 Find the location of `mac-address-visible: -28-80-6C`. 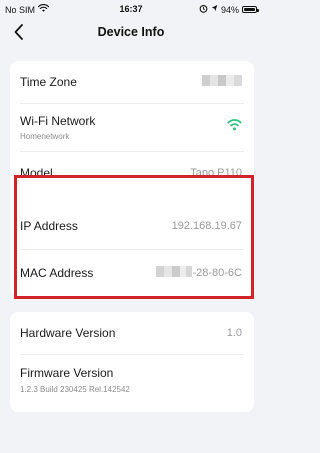

mac-address-visible: -28-80-6C is located at coordinates (217, 272).